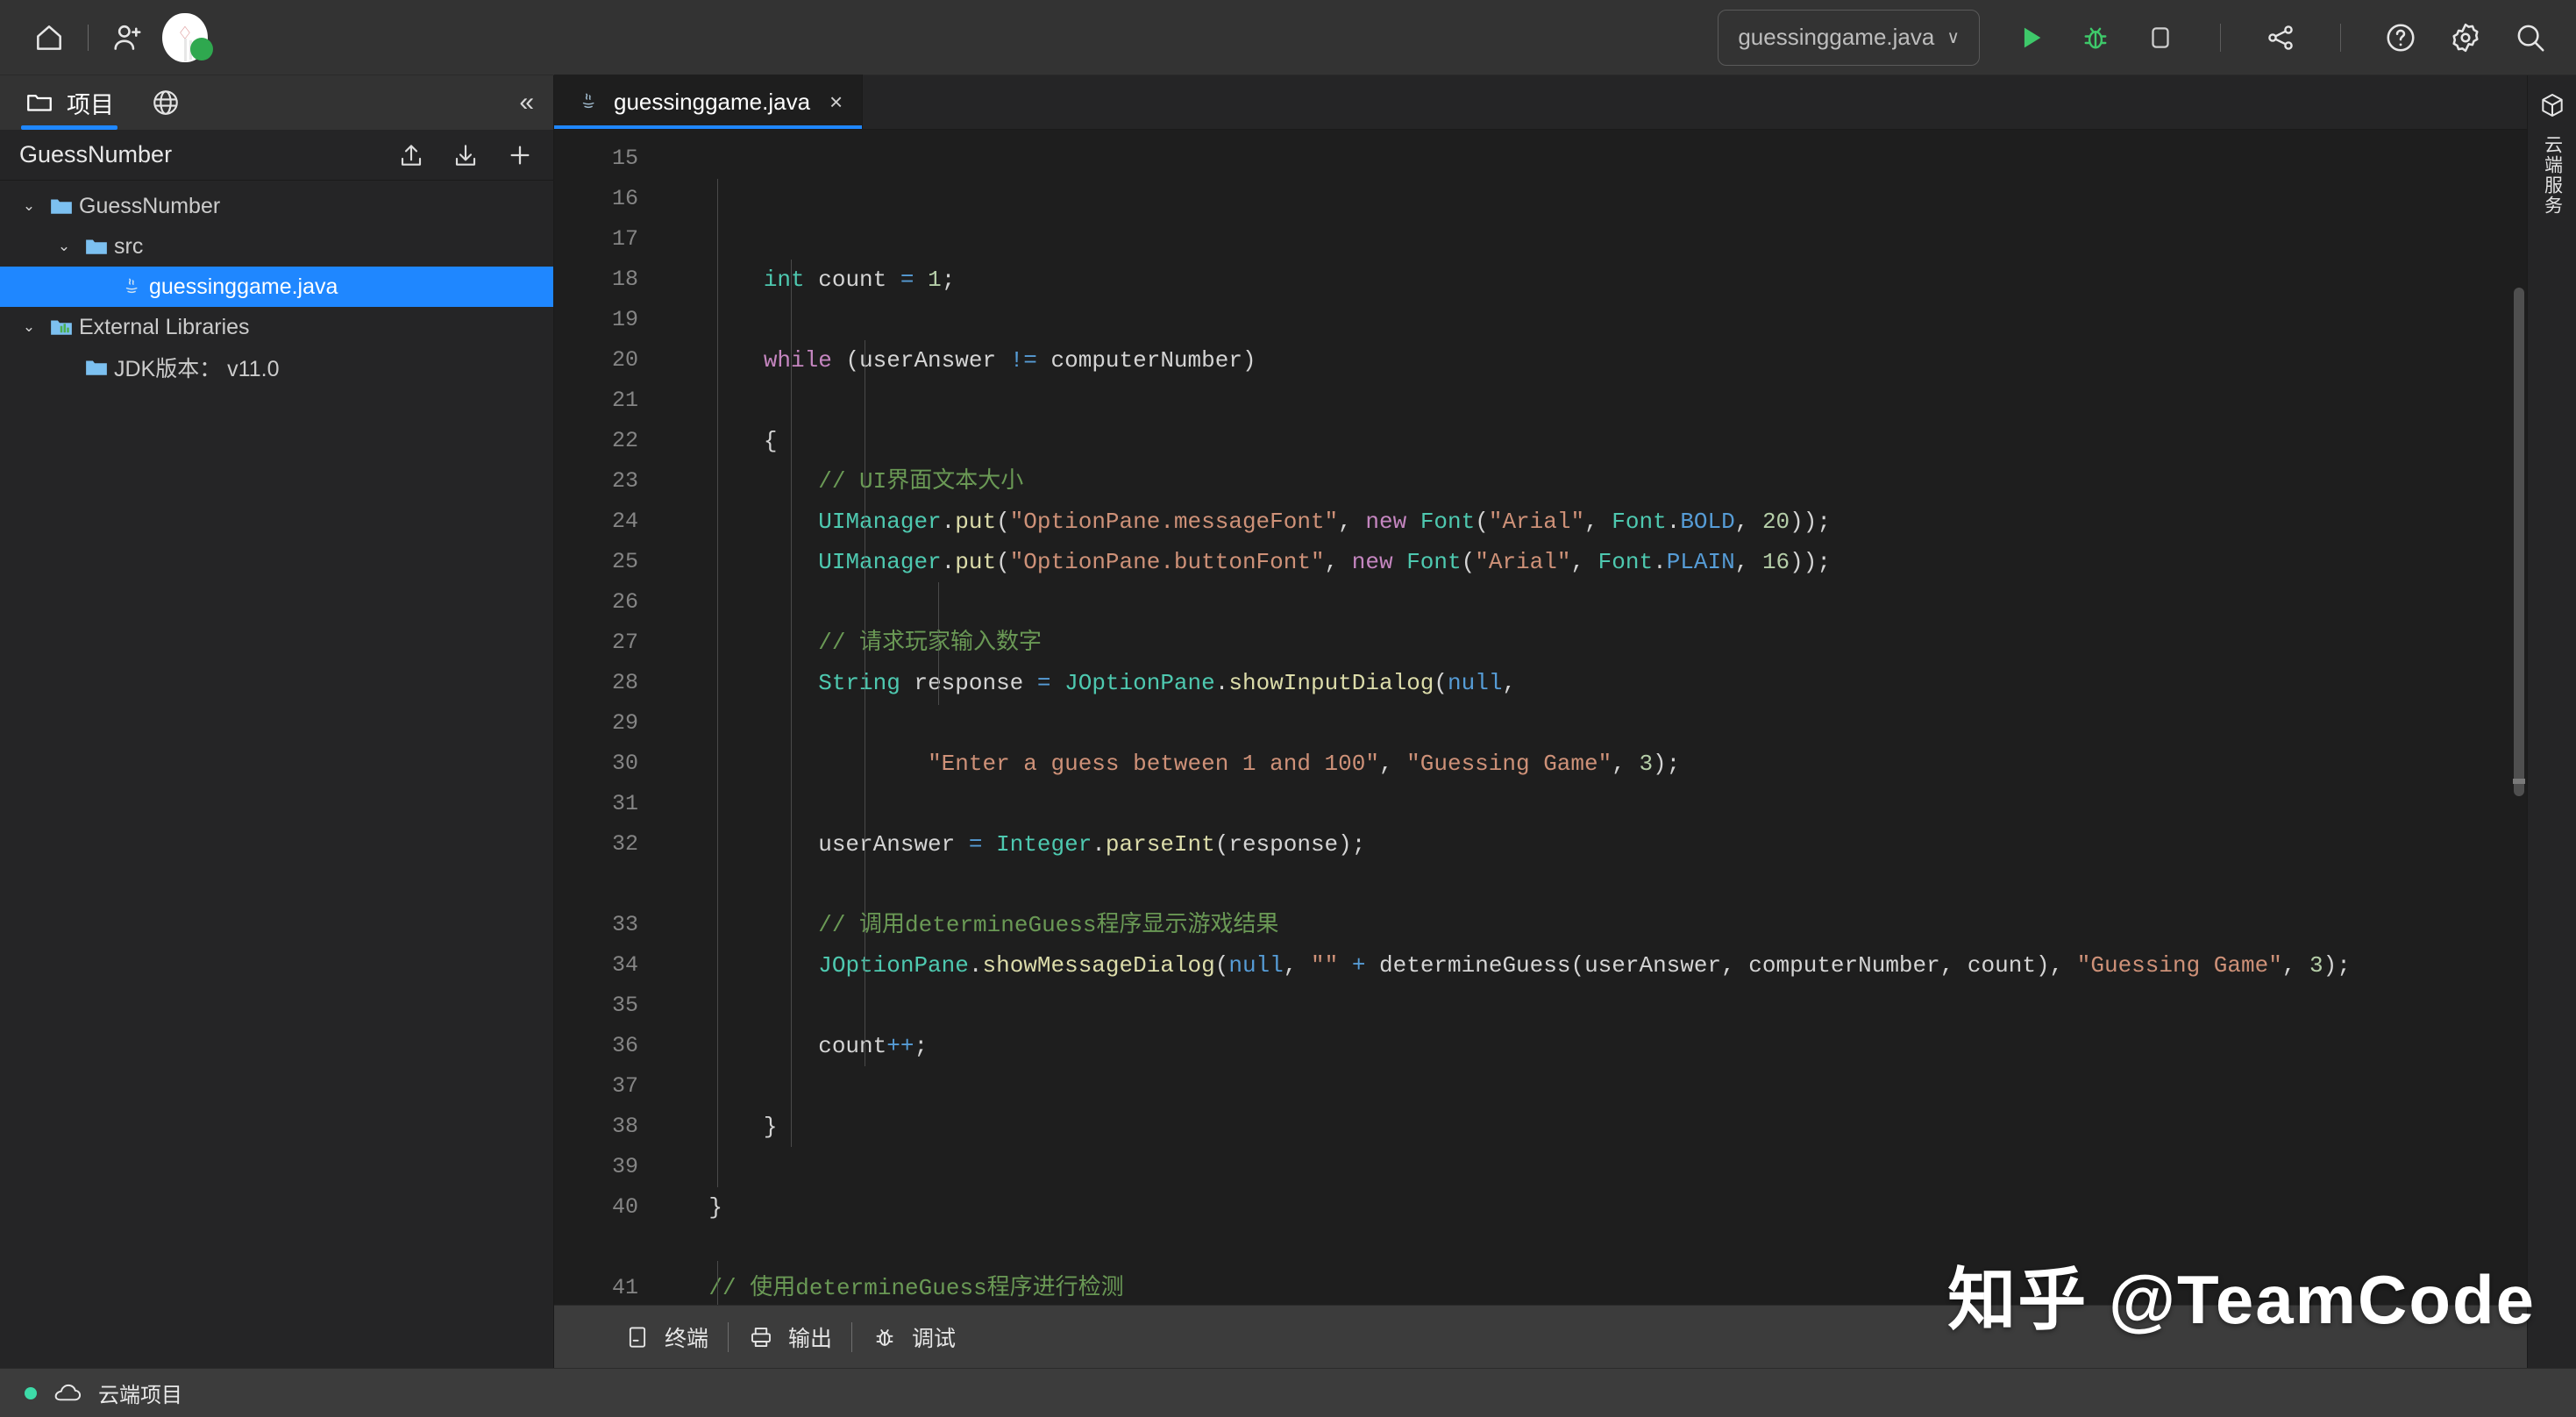 This screenshot has height=1417, width=2576. Describe the element at coordinates (129, 246) in the screenshot. I see `tree-item-label: src` at that location.